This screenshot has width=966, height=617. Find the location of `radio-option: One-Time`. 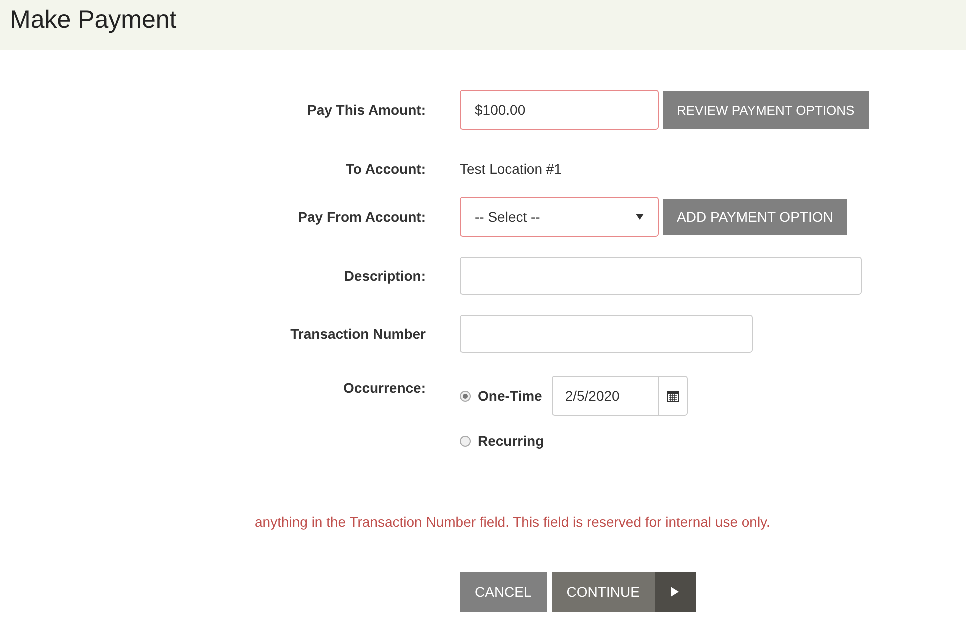

radio-option: One-Time is located at coordinates (501, 396).